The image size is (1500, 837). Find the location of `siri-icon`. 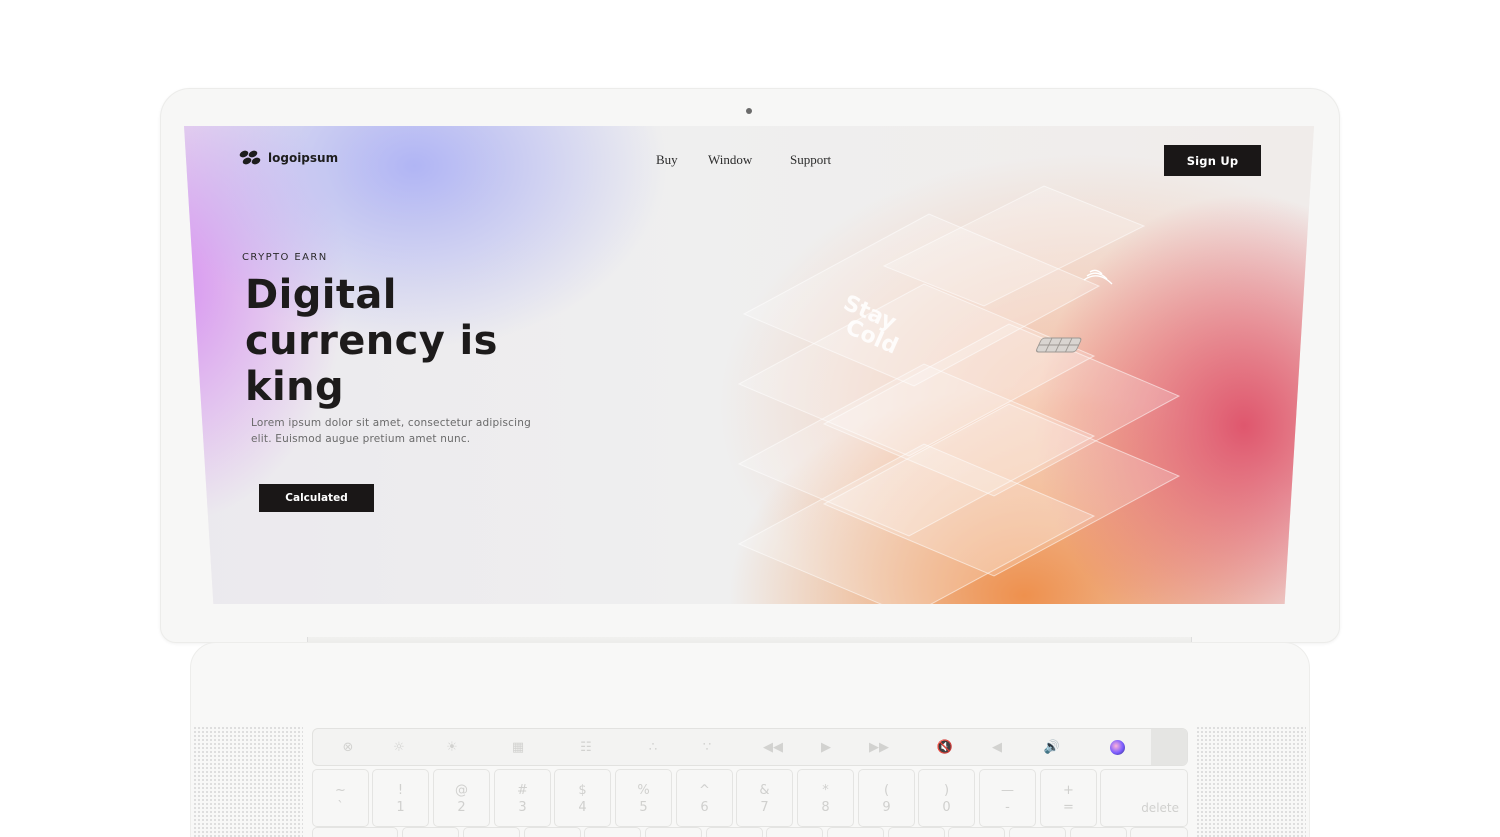

siri-icon is located at coordinates (1117, 747).